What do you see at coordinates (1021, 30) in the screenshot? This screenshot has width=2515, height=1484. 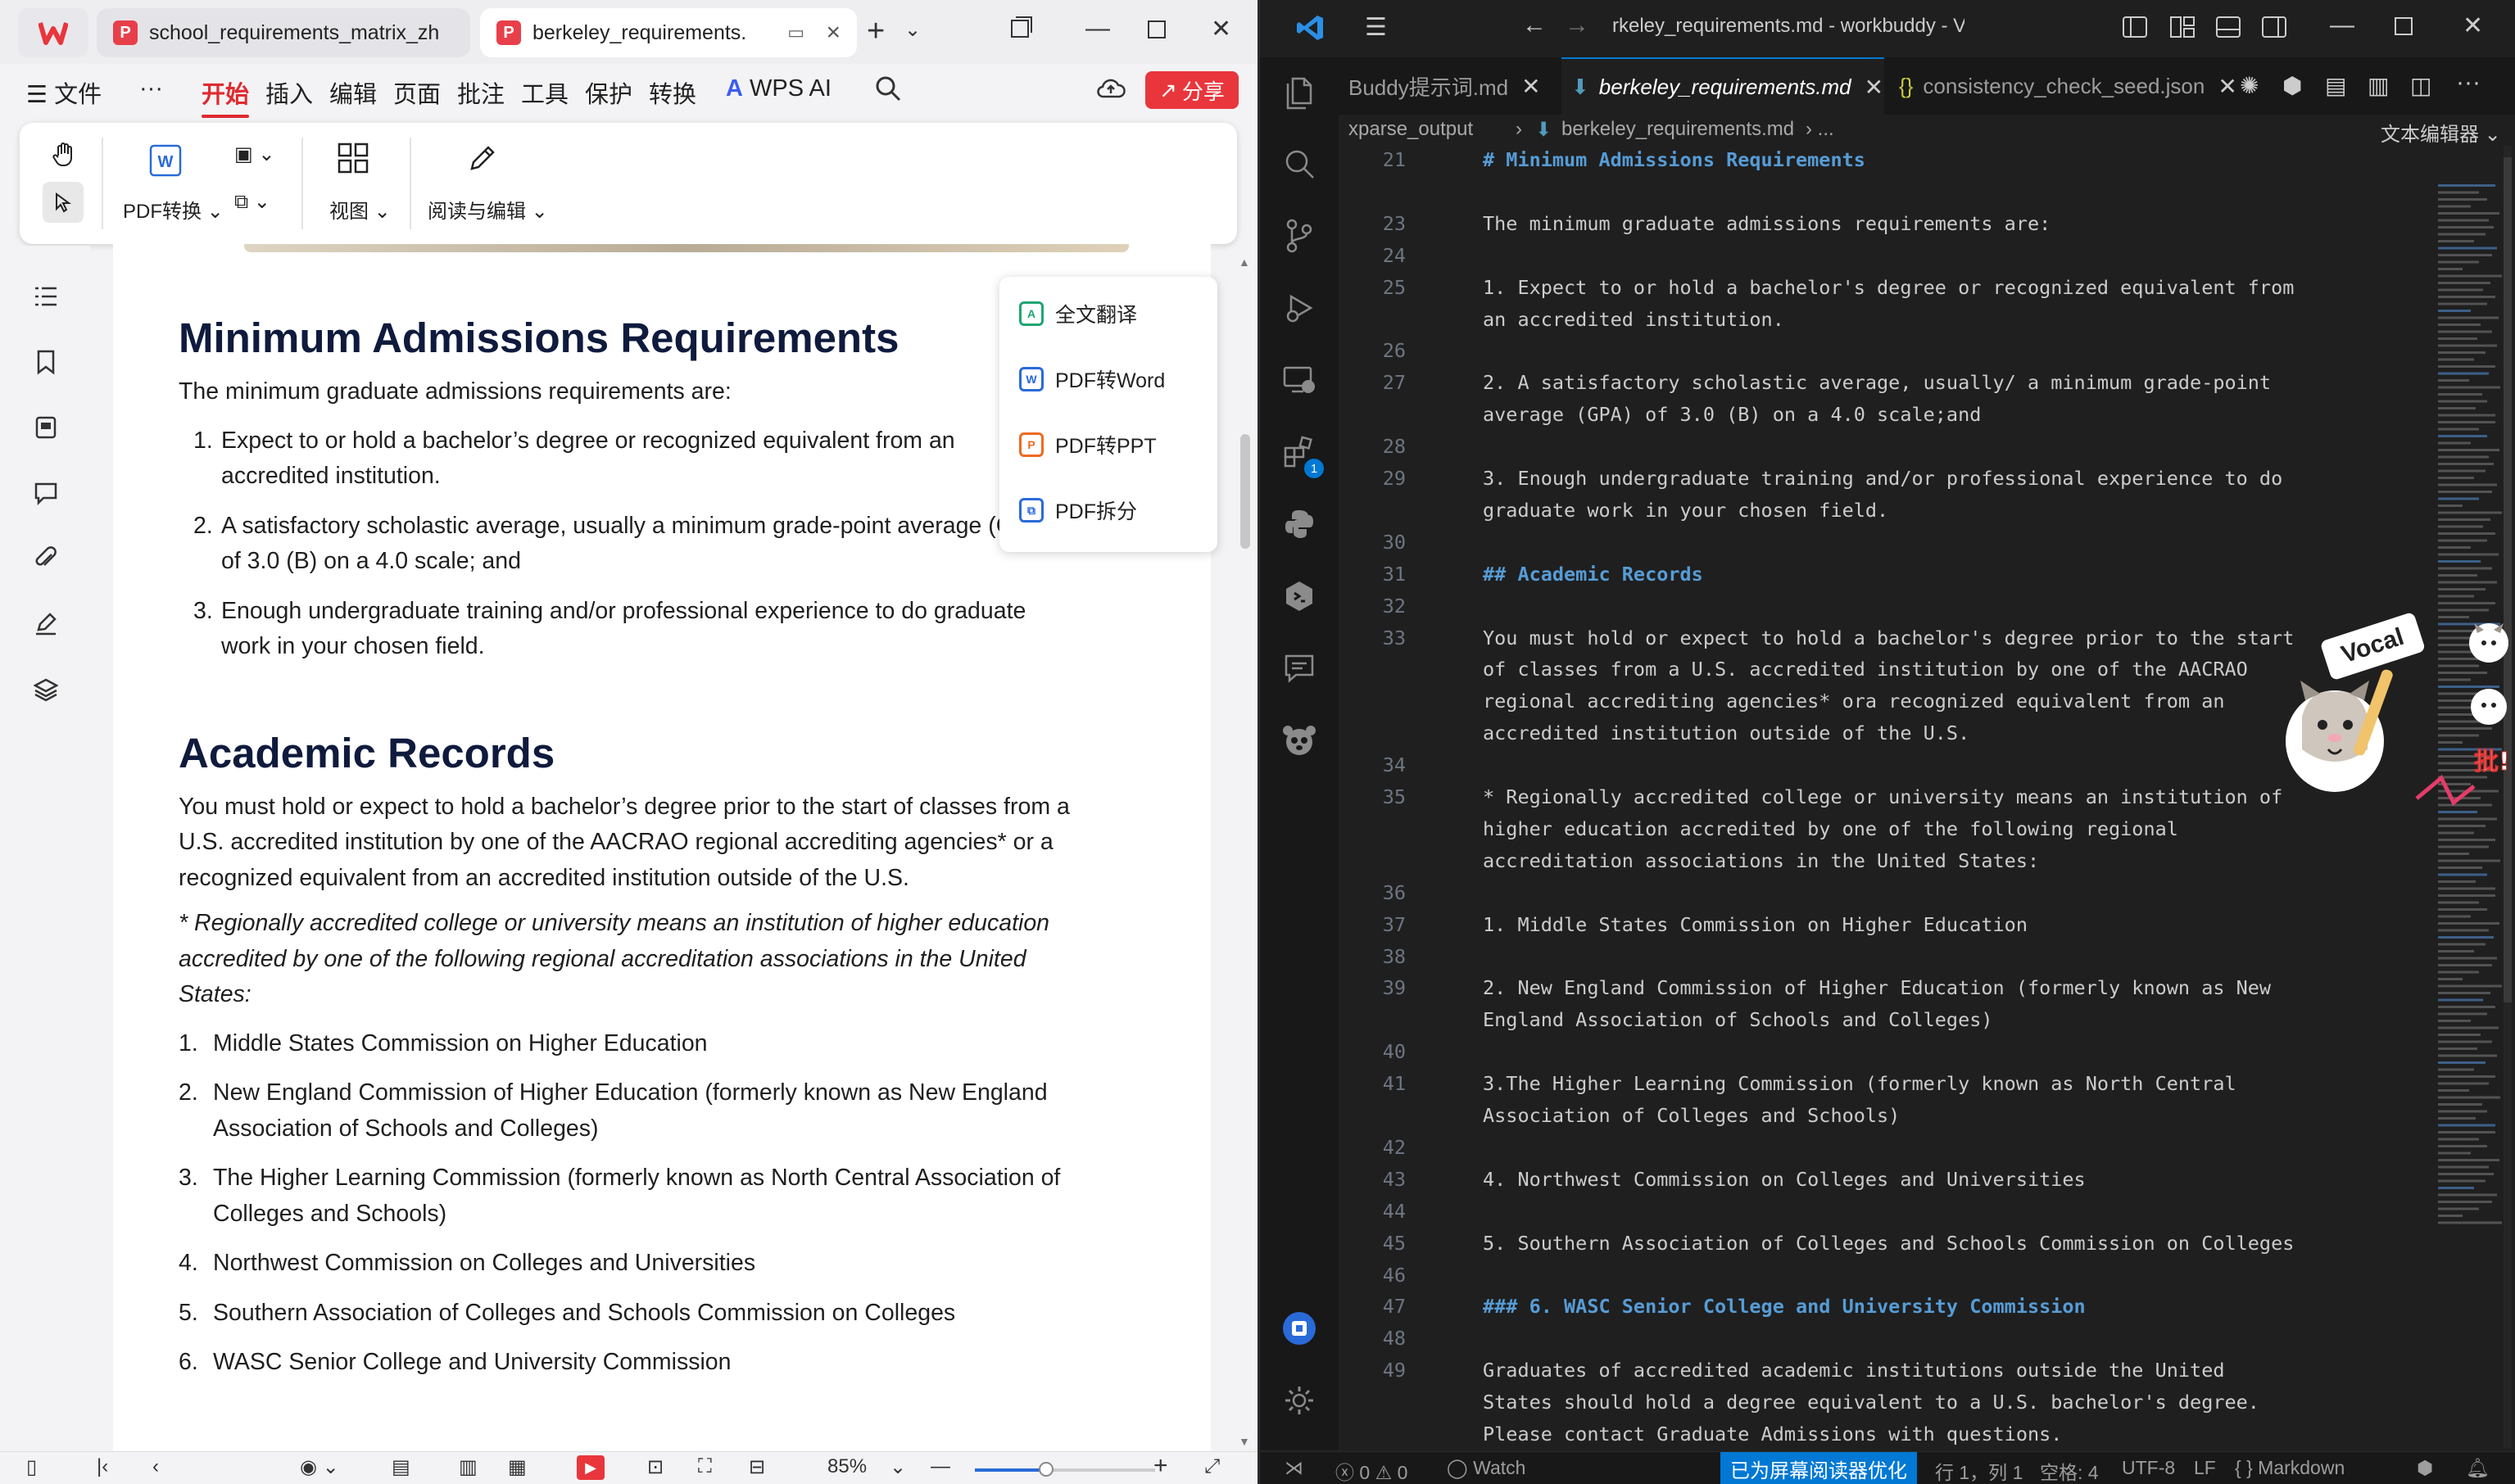 I see `restore-tabs-icon` at bounding box center [1021, 30].